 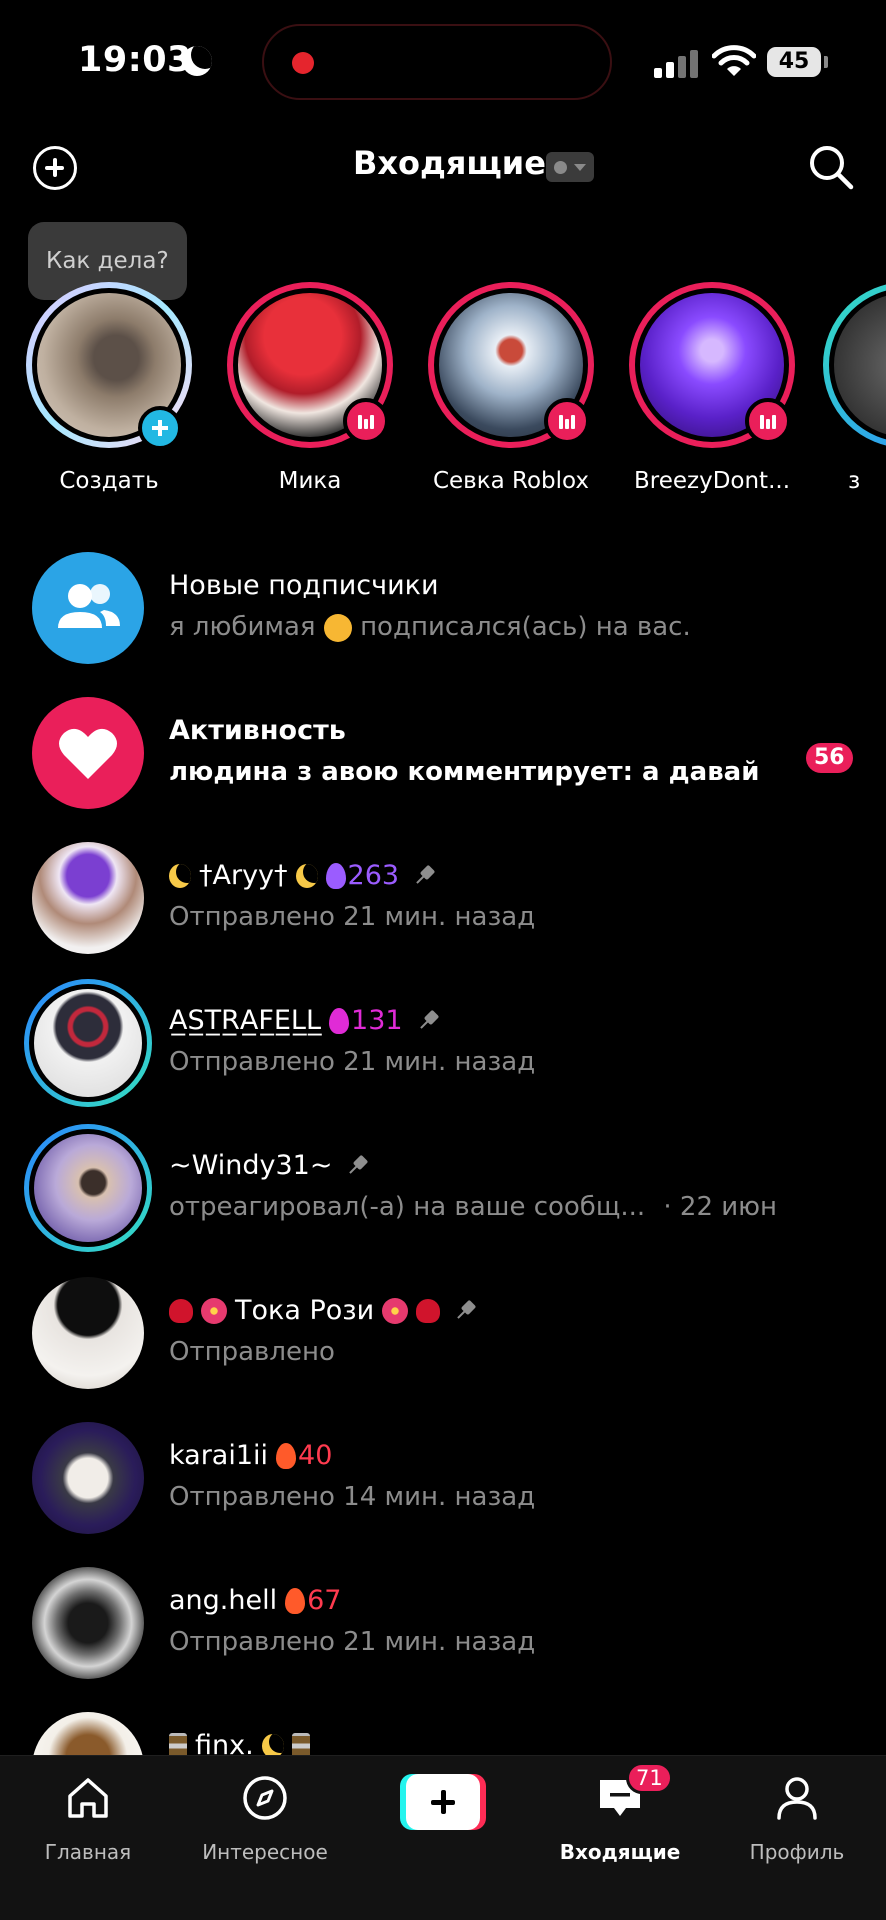 What do you see at coordinates (443, 1837) in the screenshot?
I see `bottom-nav: Главная Интересное Входящие 71 Профиль` at bounding box center [443, 1837].